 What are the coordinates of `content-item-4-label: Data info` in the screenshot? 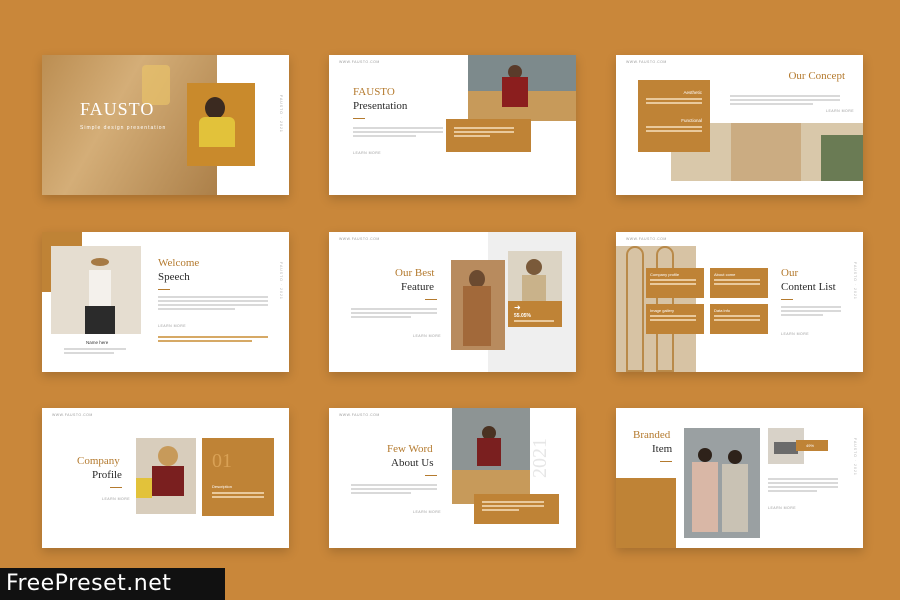 It's located at (722, 310).